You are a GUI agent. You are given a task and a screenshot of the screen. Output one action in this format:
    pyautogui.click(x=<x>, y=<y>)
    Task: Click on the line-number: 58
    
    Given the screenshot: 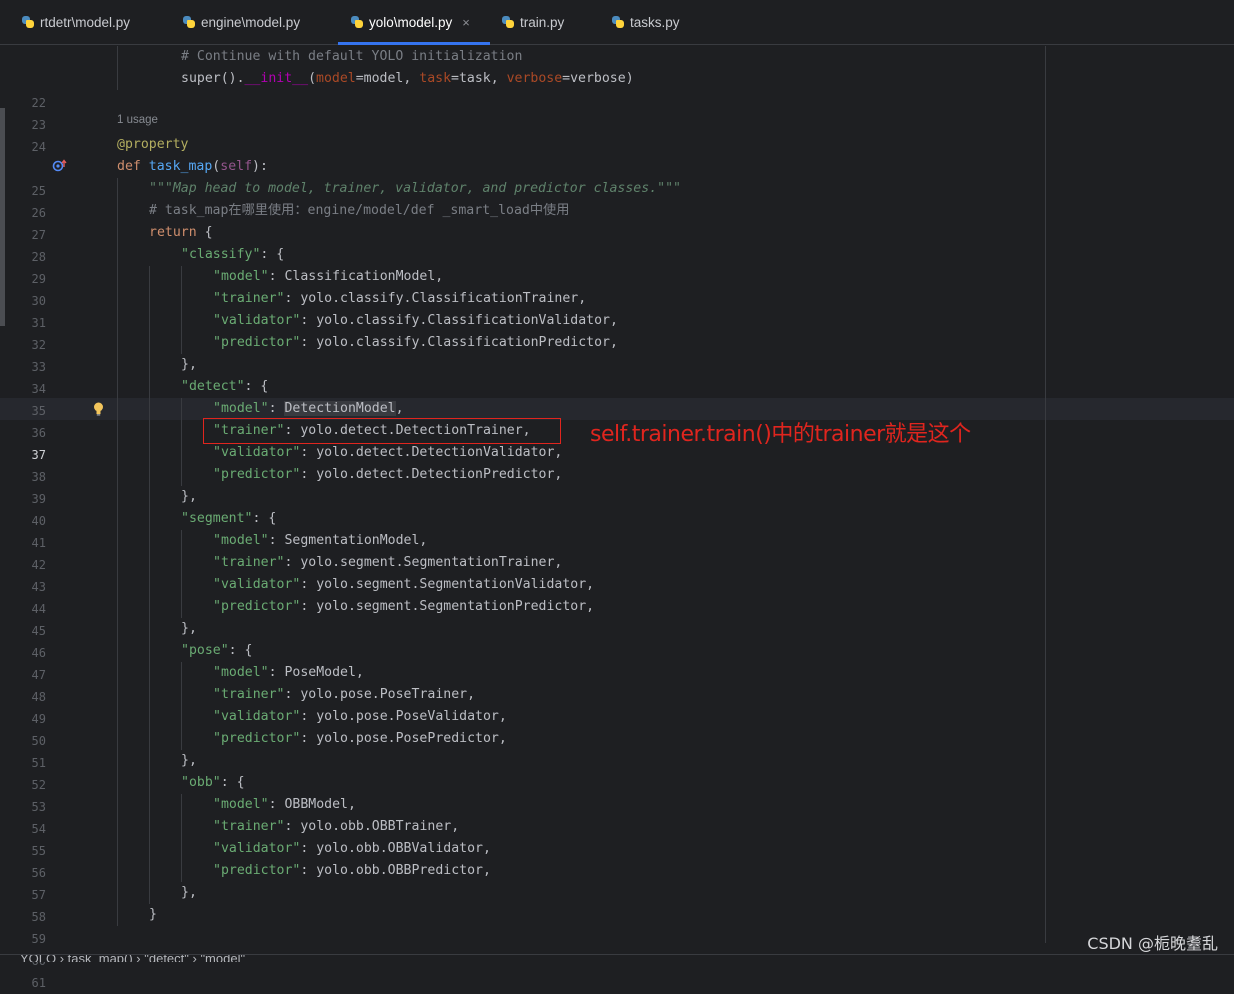 What is the action you would take?
    pyautogui.click(x=38, y=917)
    